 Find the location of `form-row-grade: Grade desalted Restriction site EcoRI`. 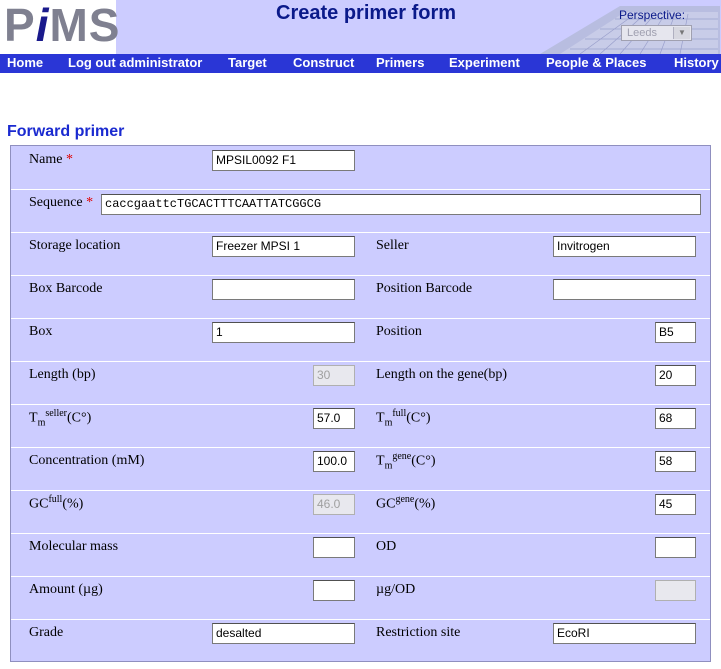

form-row-grade: Grade desalted Restriction site EcoRI is located at coordinates (360, 640).